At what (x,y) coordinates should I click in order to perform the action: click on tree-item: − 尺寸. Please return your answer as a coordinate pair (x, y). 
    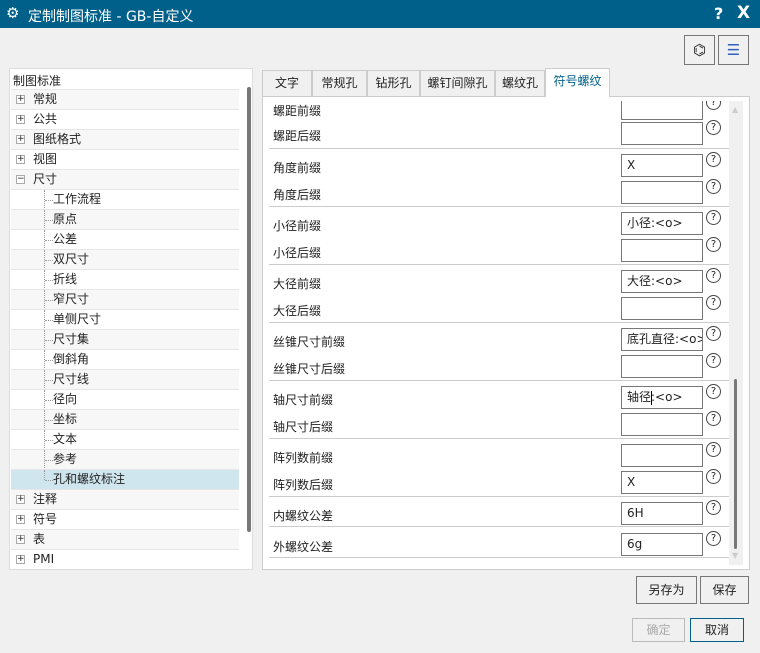
    Looking at the image, I should click on (125, 179).